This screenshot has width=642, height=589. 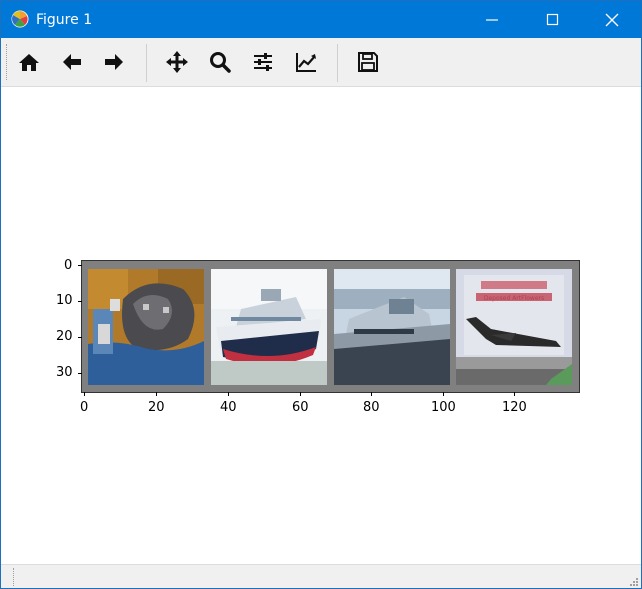 I want to click on navigation-toolbar, so click(x=321, y=62).